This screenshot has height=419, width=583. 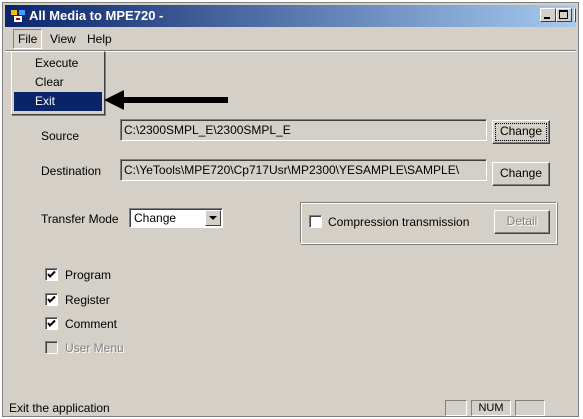 What do you see at coordinates (522, 222) in the screenshot?
I see `detail-button: Detail` at bounding box center [522, 222].